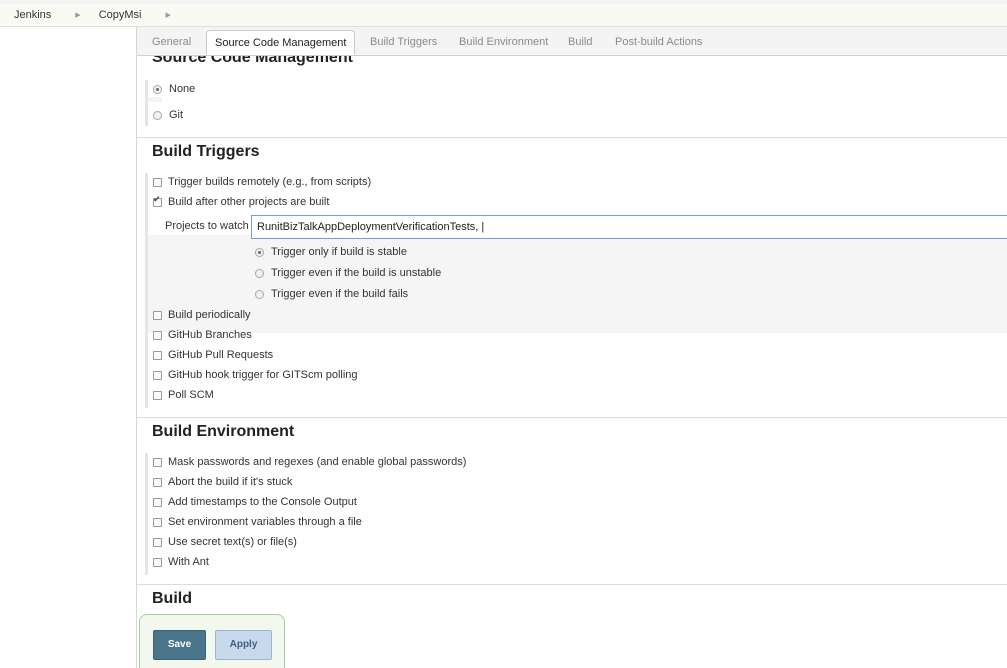  I want to click on github-branches-checkbox, so click(157, 335).